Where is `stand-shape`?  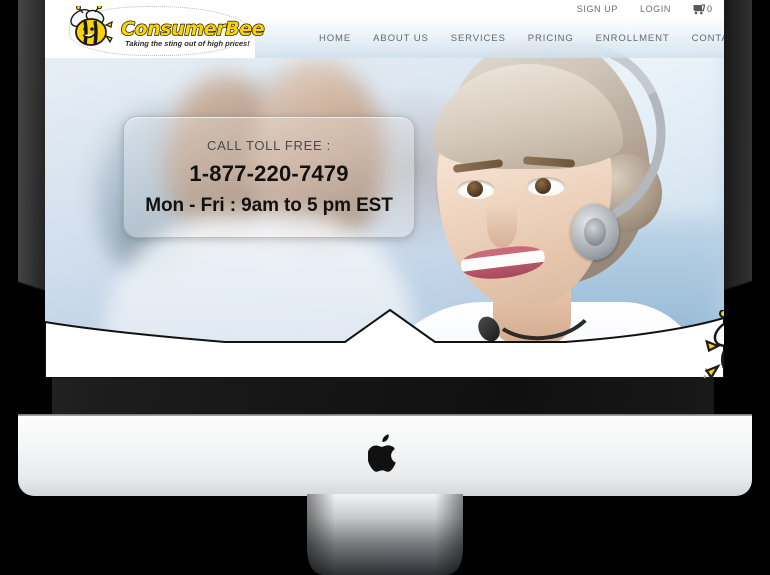 stand-shape is located at coordinates (385, 534).